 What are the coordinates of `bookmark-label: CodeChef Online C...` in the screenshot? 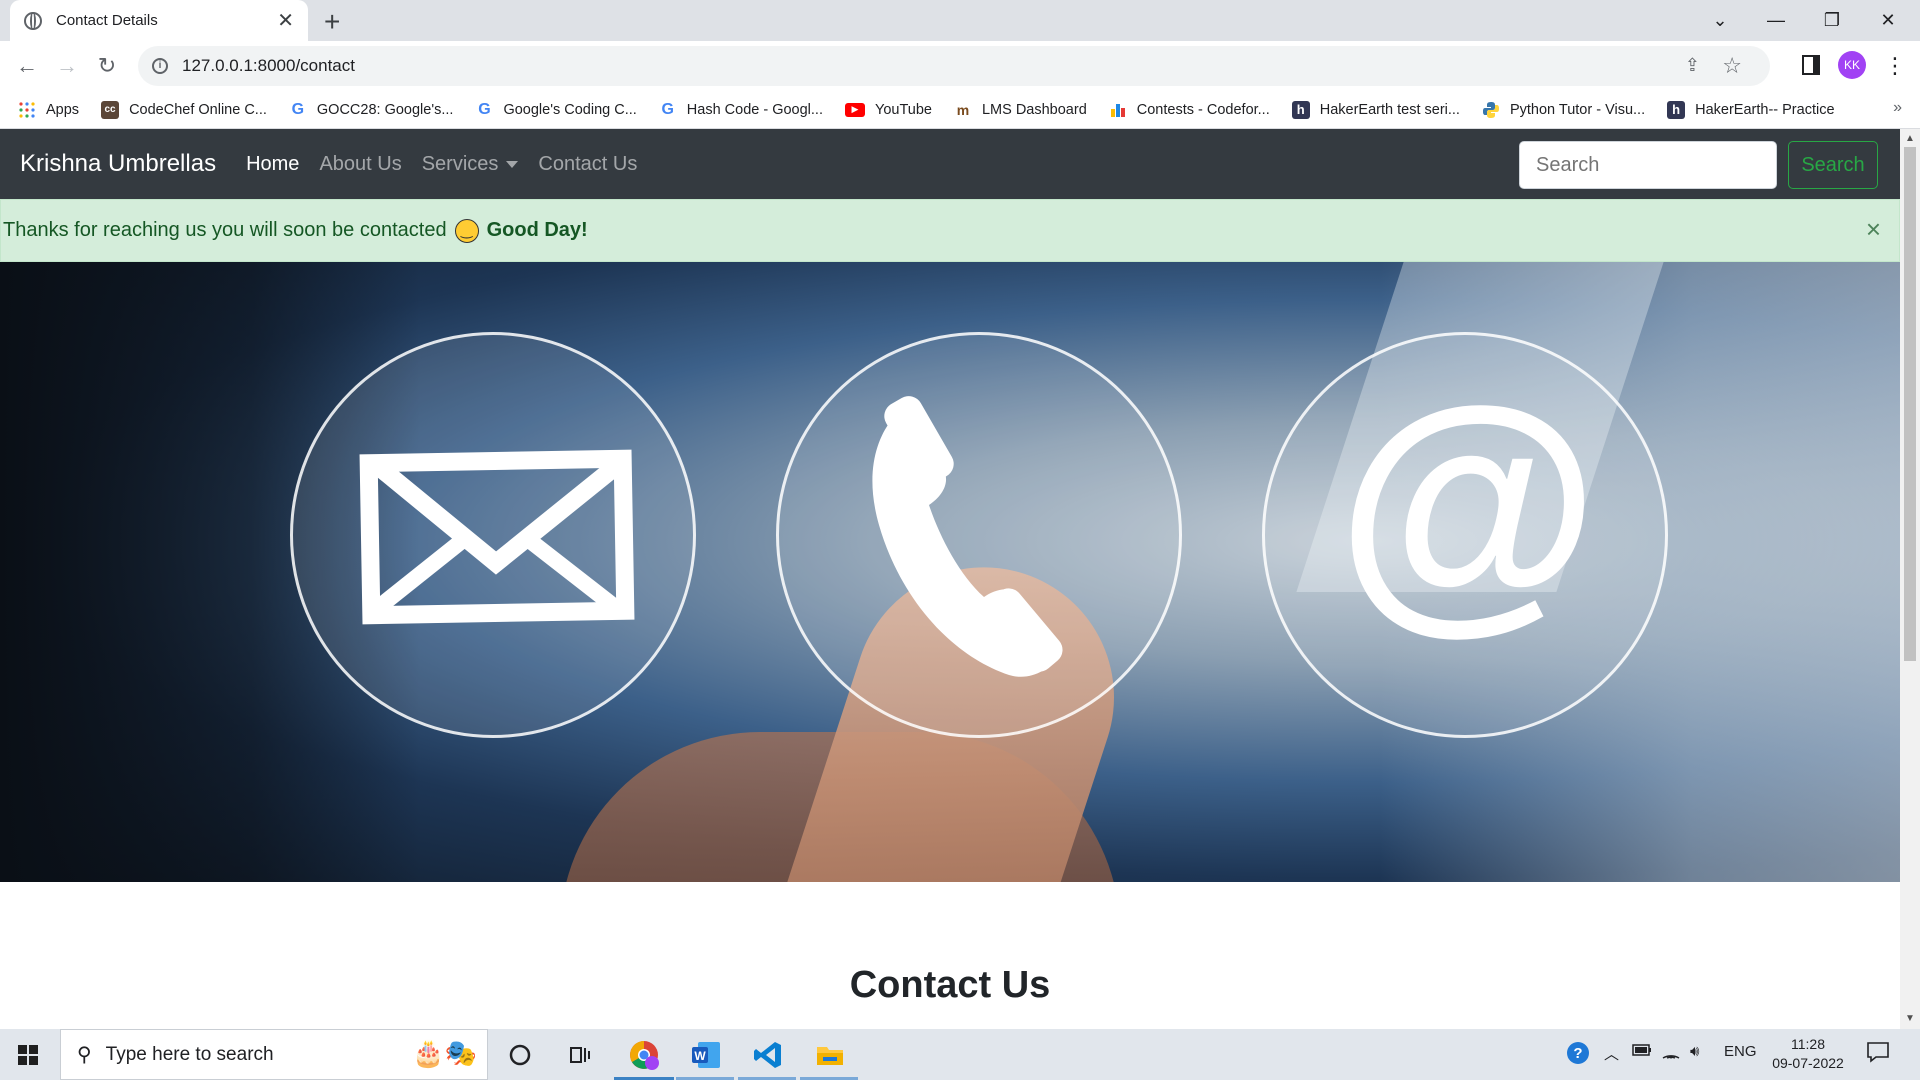 It's located at (198, 109).